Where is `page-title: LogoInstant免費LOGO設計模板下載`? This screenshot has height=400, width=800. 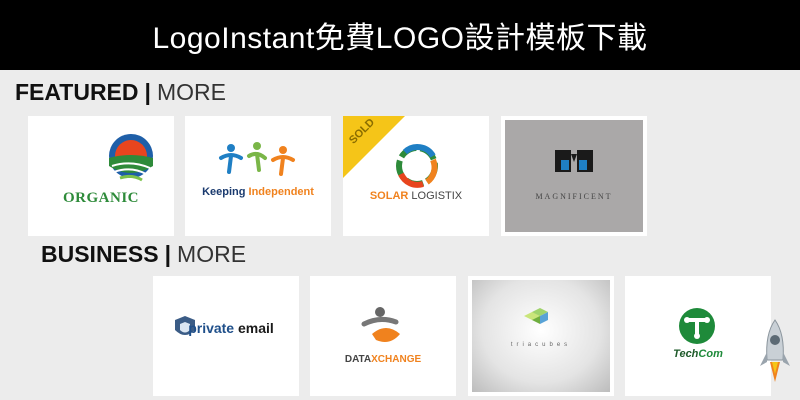
page-title: LogoInstant免費LOGO設計模板下載 is located at coordinates (400, 38).